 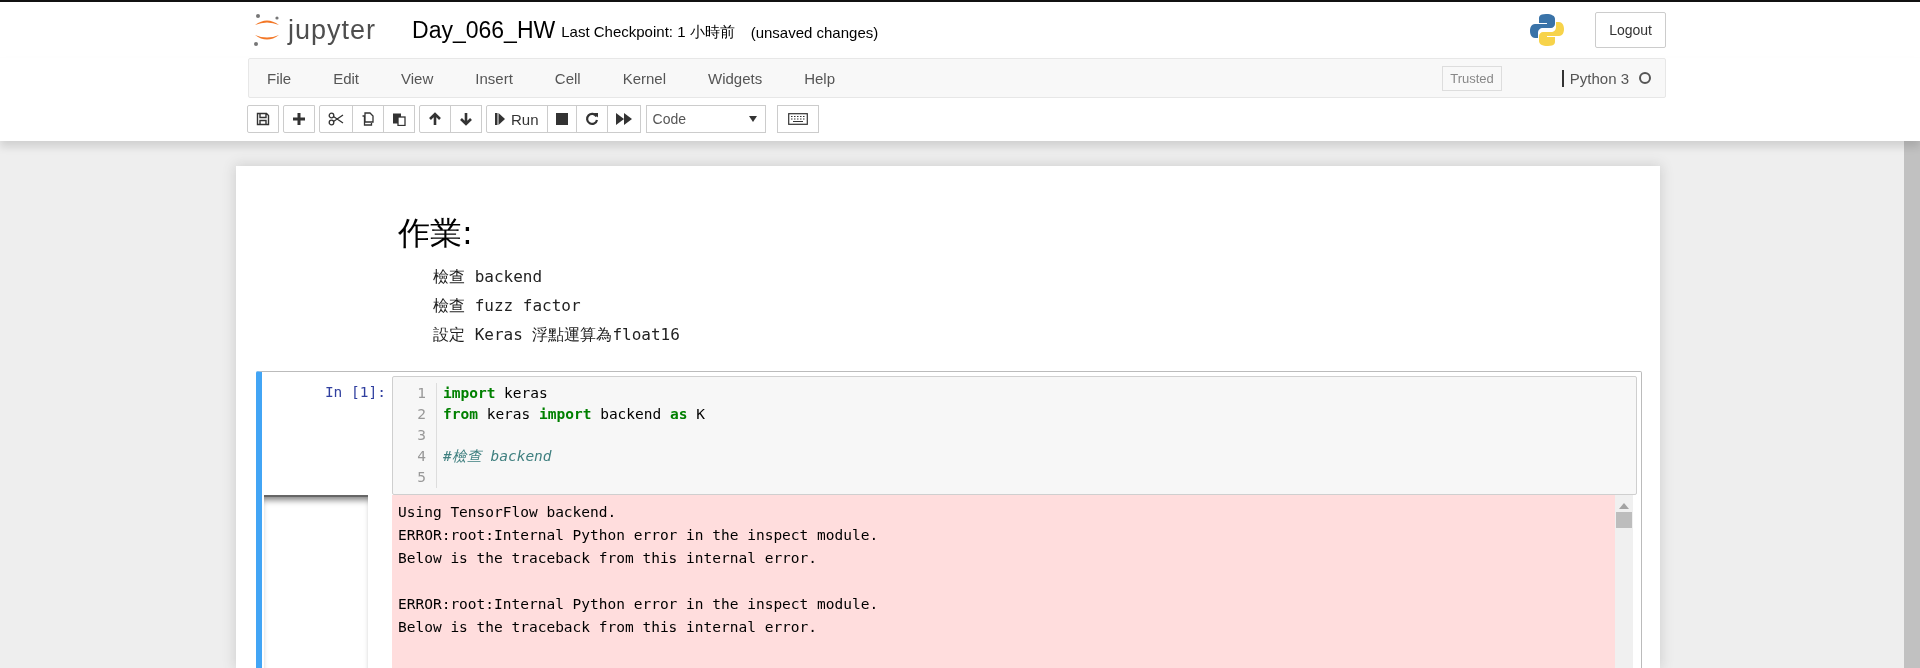 I want to click on markdown-heading: 作業:, so click(x=436, y=233).